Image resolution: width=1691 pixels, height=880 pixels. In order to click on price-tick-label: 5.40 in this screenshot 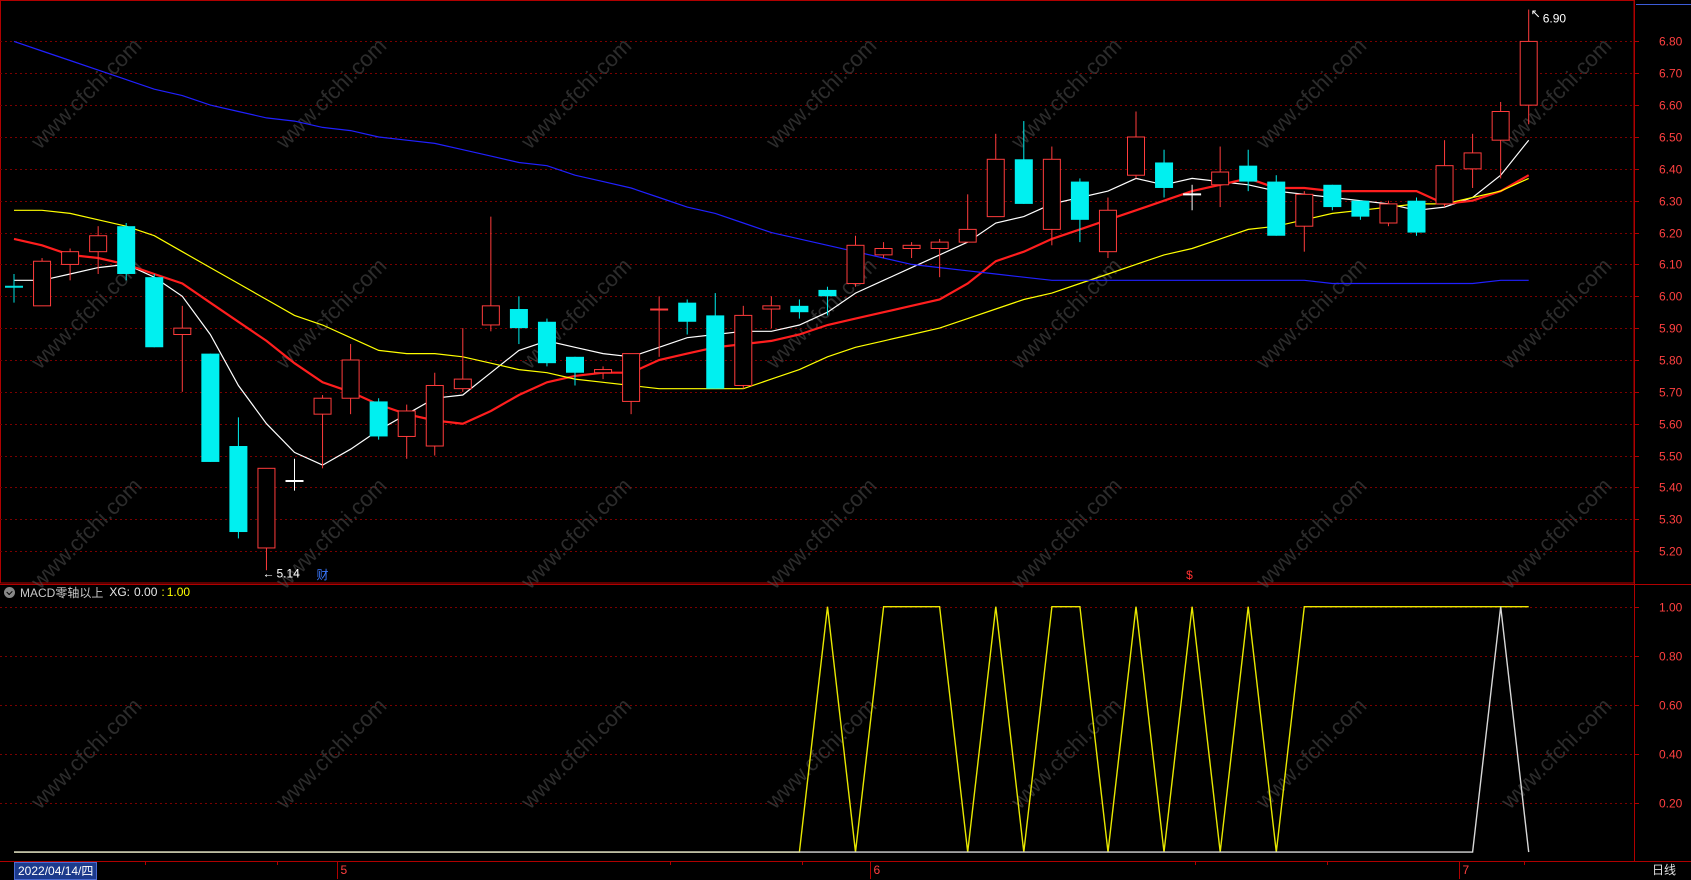, I will do `click(1671, 488)`.